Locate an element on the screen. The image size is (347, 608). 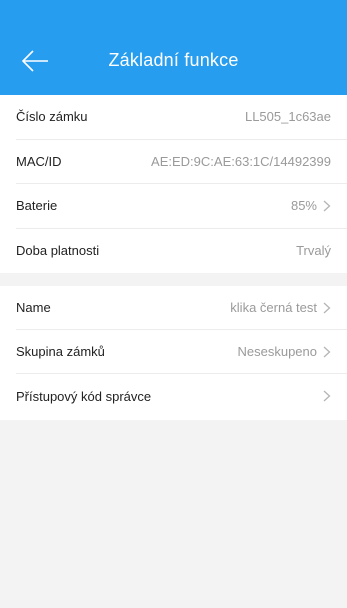
row-lock-group: Skupina zámků Neseskupeno is located at coordinates (181, 352).